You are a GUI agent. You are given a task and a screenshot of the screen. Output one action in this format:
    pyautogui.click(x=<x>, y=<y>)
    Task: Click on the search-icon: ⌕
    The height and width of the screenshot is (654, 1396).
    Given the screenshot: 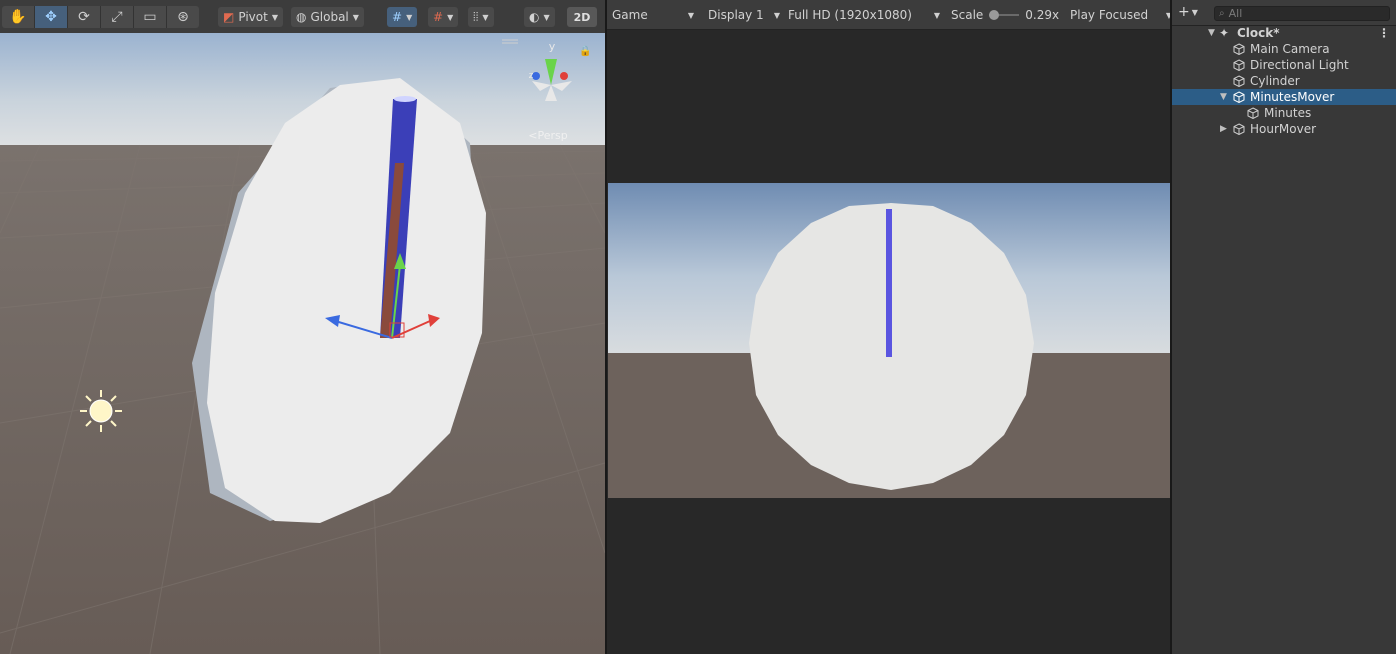 What is the action you would take?
    pyautogui.click(x=1222, y=13)
    